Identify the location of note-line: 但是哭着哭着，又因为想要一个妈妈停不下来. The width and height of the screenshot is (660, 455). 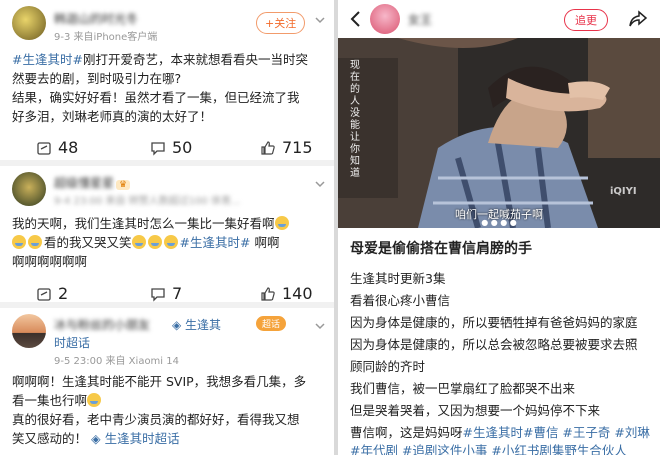
(475, 410).